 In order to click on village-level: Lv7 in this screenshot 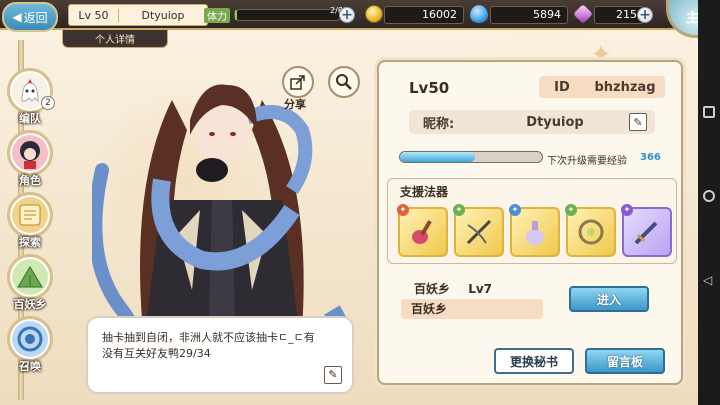, I will do `click(480, 289)`.